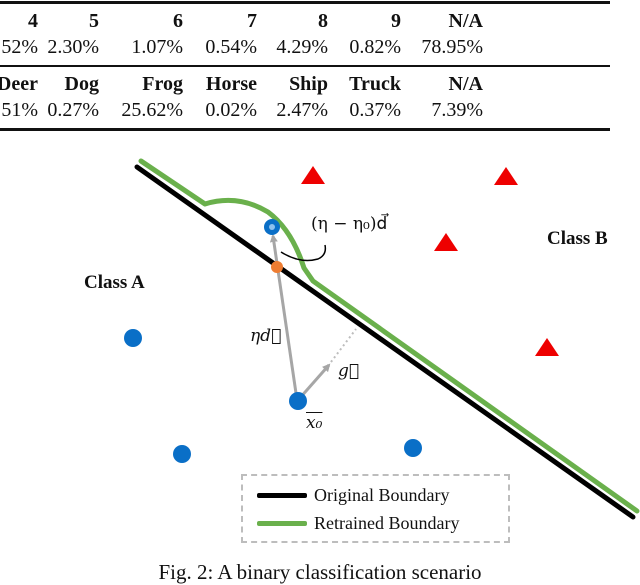  Describe the element at coordinates (343, 345) in the screenshot. I see `gradient-projection-dotted` at that location.